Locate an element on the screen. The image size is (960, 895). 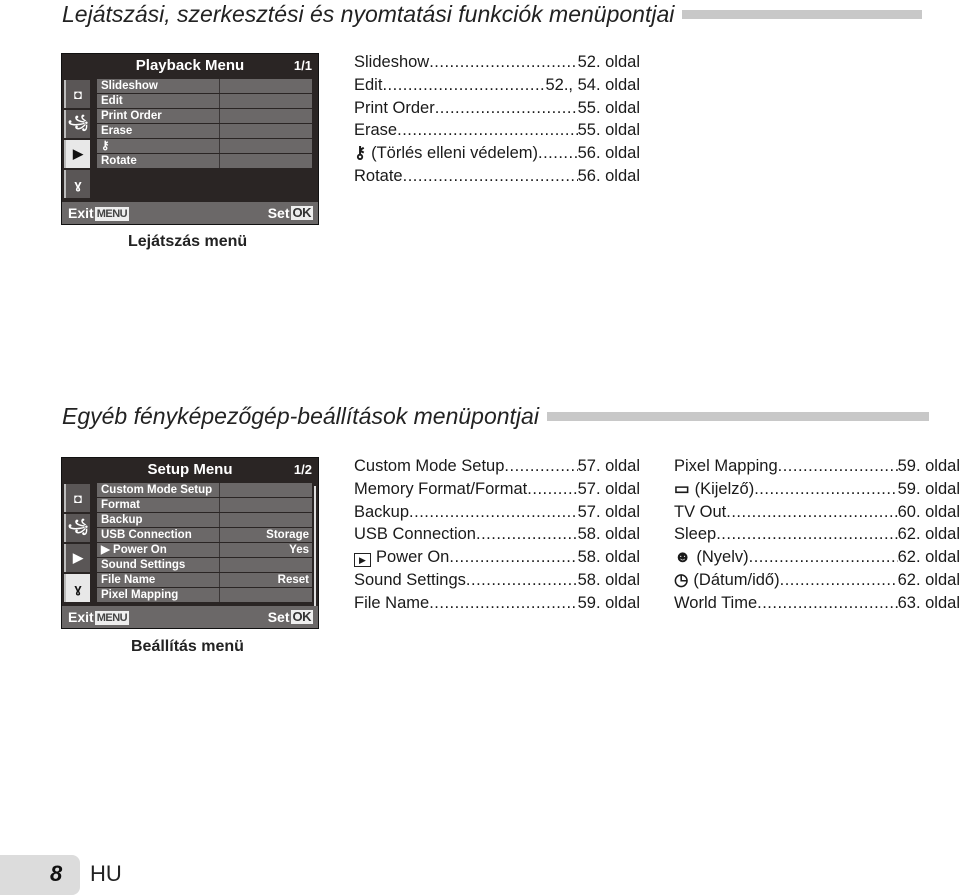
menu-row: Erase is located at coordinates (204, 131).